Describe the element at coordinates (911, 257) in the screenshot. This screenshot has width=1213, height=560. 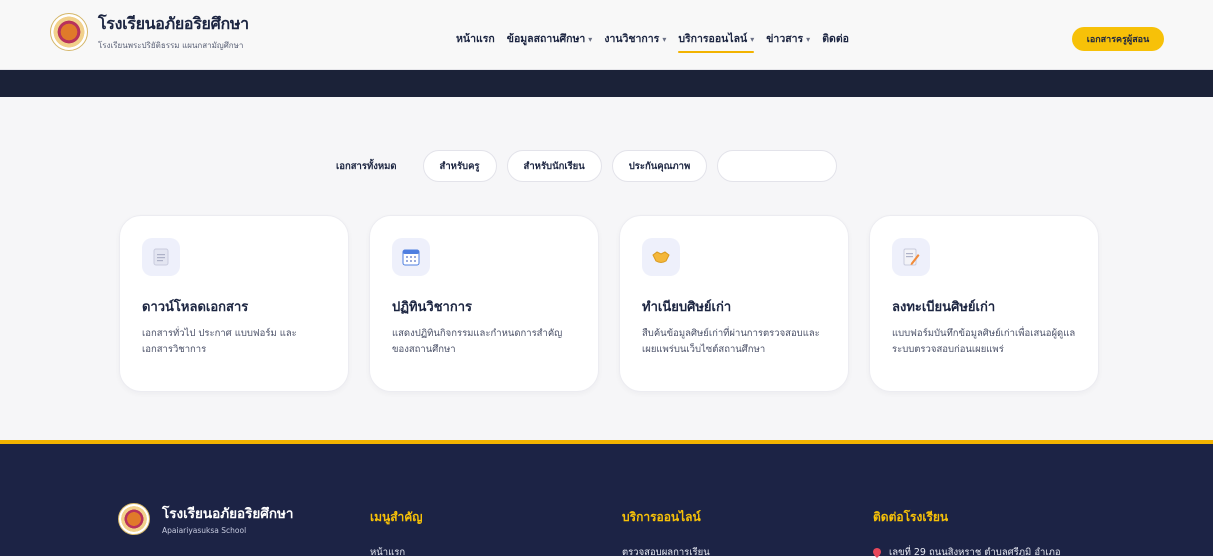
I see `memo-icon` at that location.